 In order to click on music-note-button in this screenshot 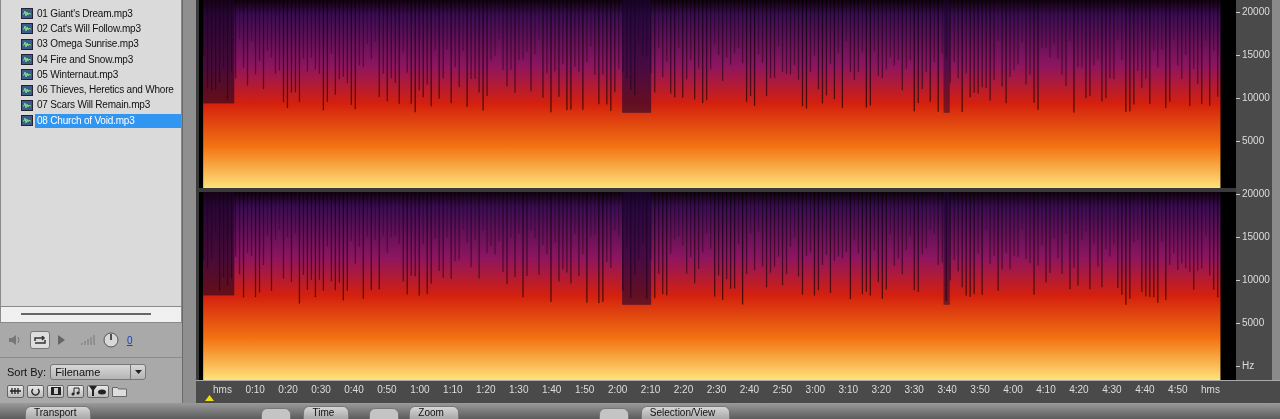, I will do `click(75, 391)`.